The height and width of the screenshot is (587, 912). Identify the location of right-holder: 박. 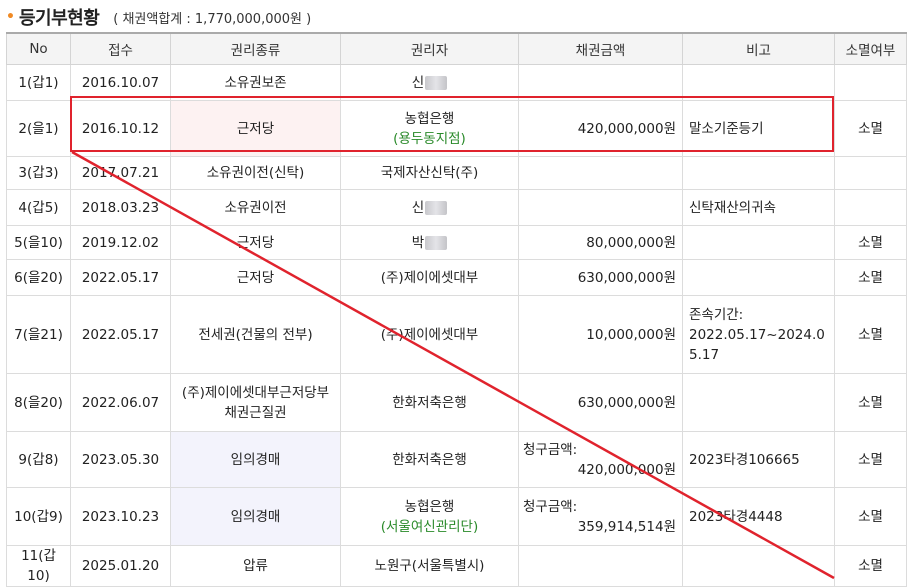
(429, 242).